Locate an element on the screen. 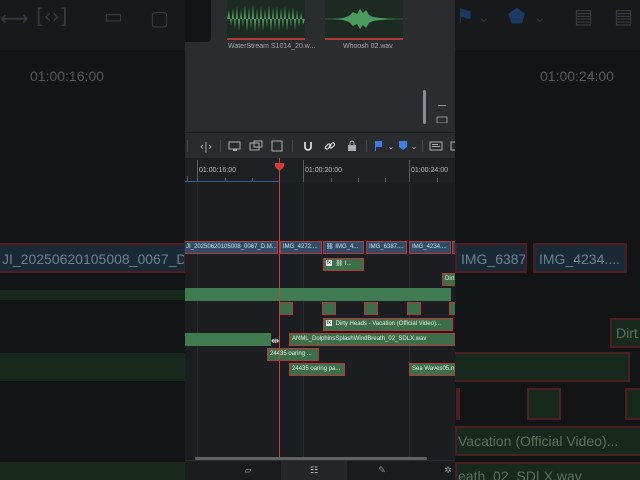 Image resolution: width=640 pixels, height=480 pixels. bg-link-icon: ⟷ is located at coordinates (14, 18).